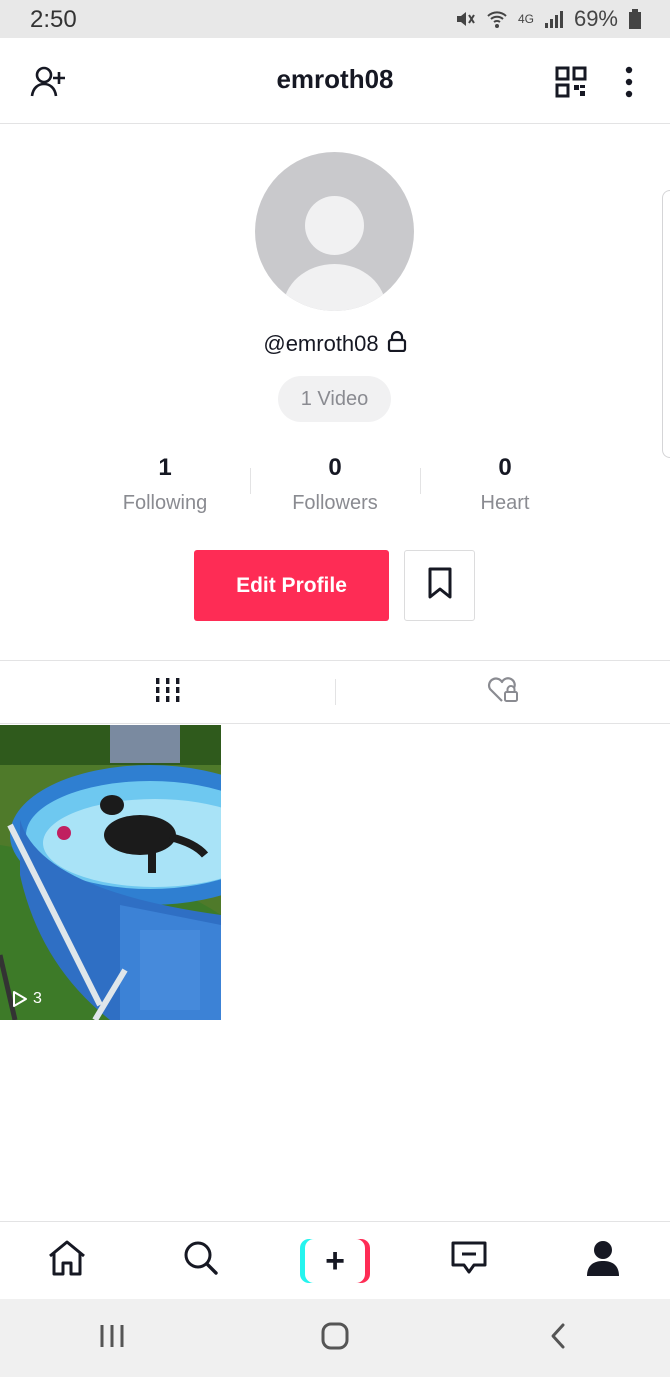  What do you see at coordinates (629, 82) in the screenshot?
I see `more-options-icon` at bounding box center [629, 82].